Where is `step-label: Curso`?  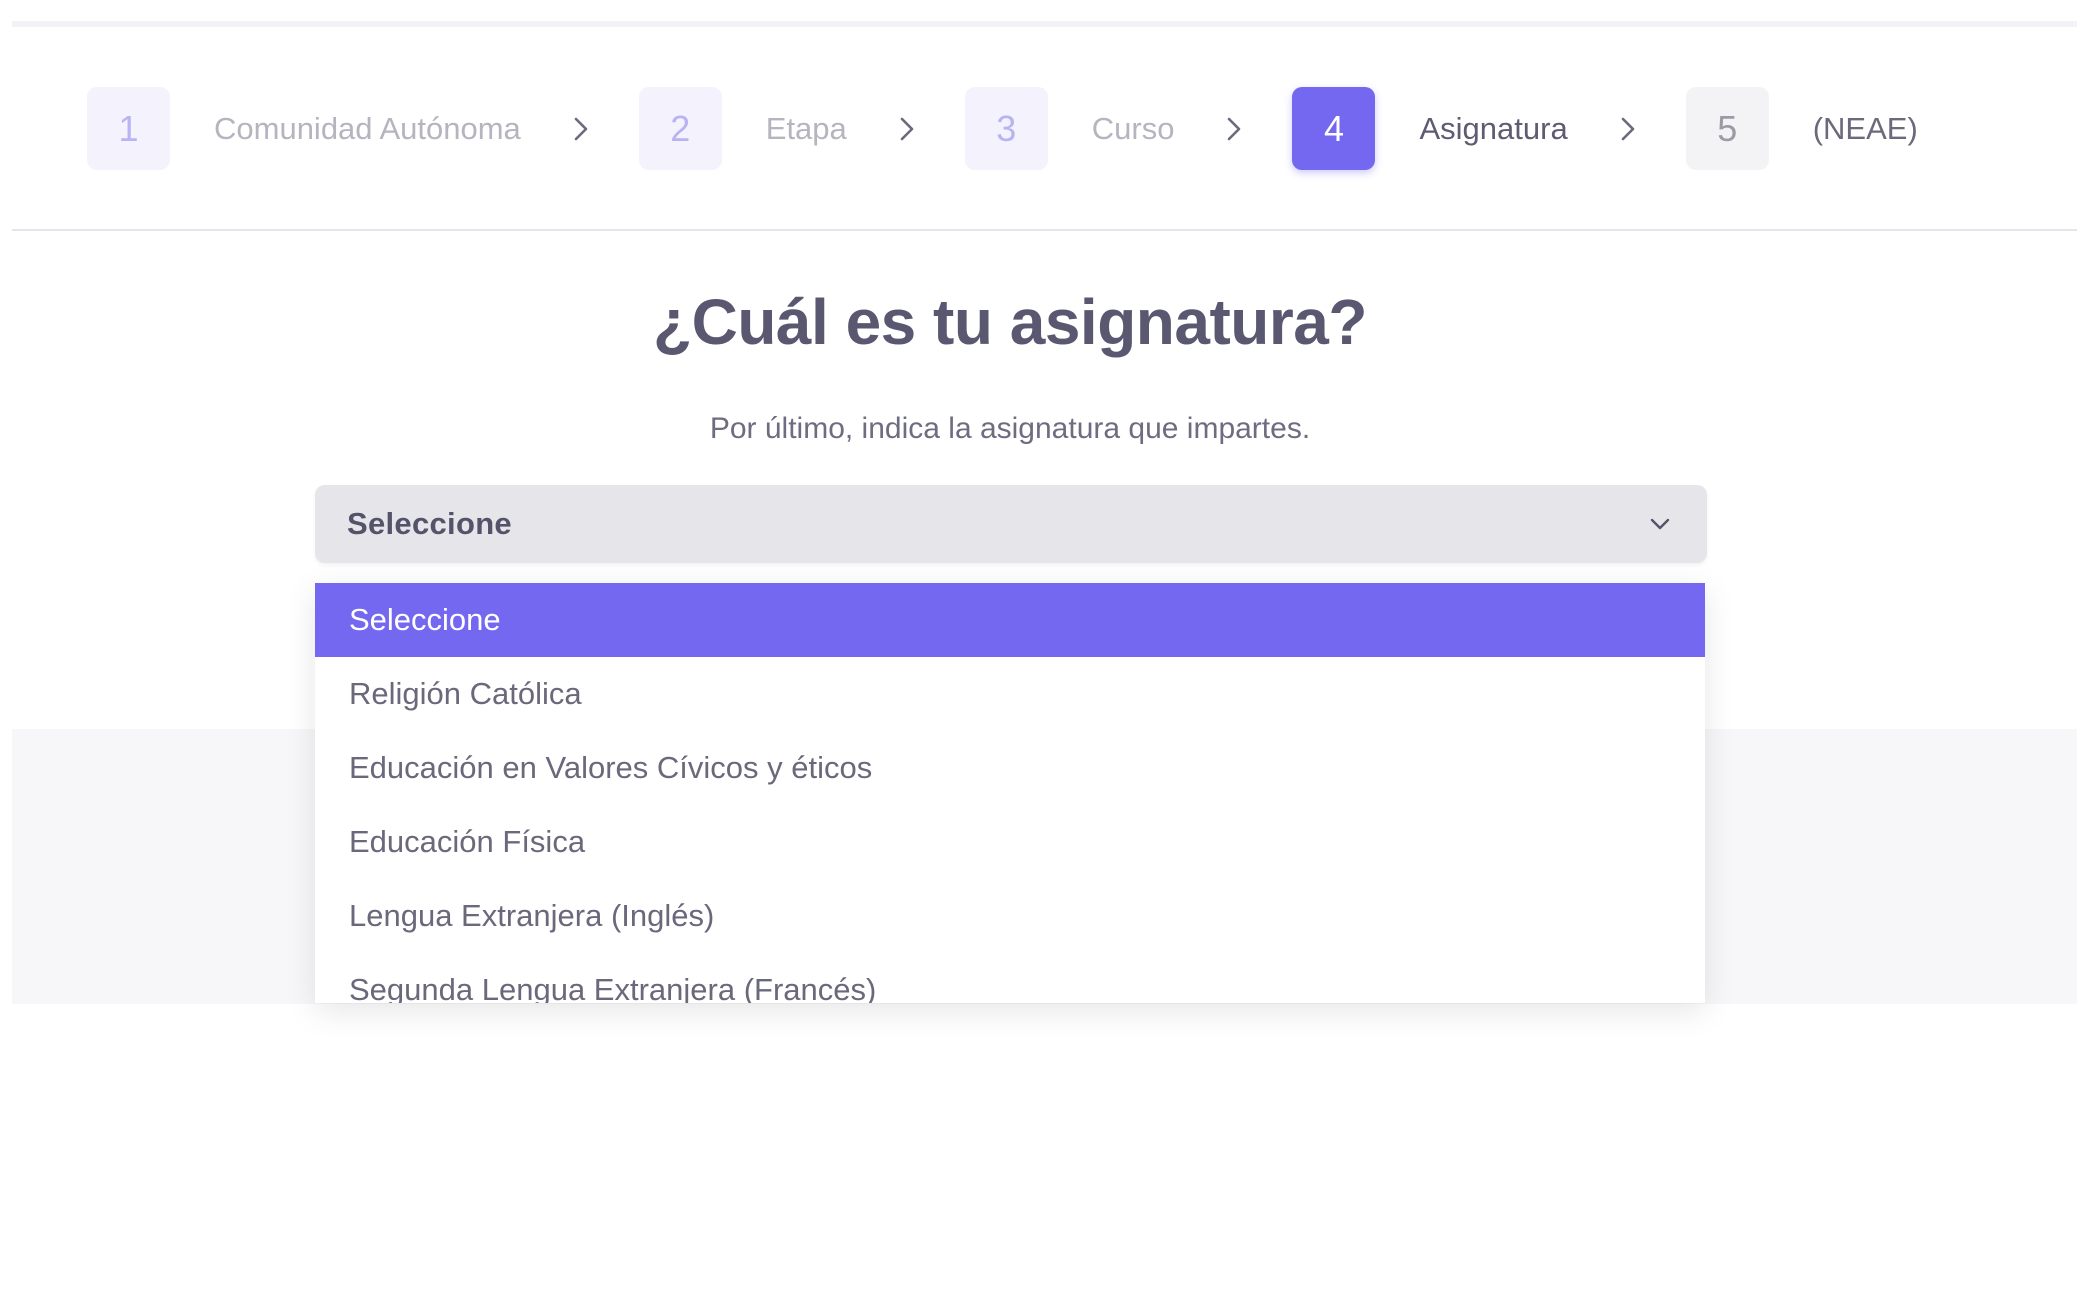
step-label: Curso is located at coordinates (1133, 128).